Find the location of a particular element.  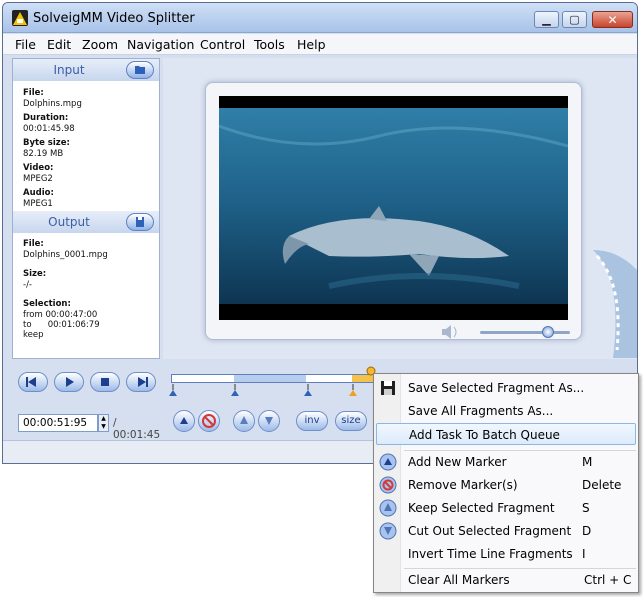

selection-to: to 00:01:06:79 is located at coordinates (61, 325).